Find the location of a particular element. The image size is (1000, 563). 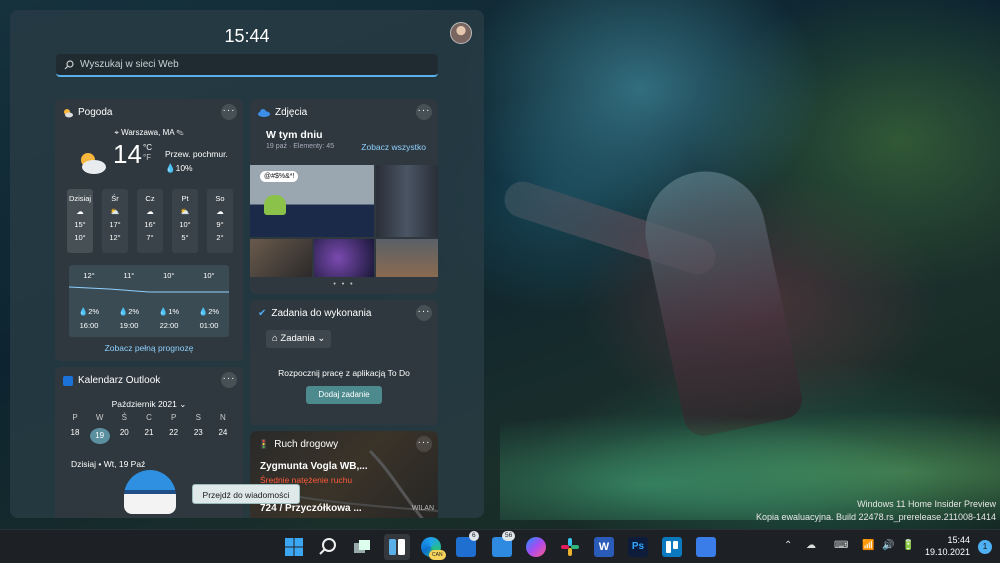

widgets-icon is located at coordinates (397, 547).